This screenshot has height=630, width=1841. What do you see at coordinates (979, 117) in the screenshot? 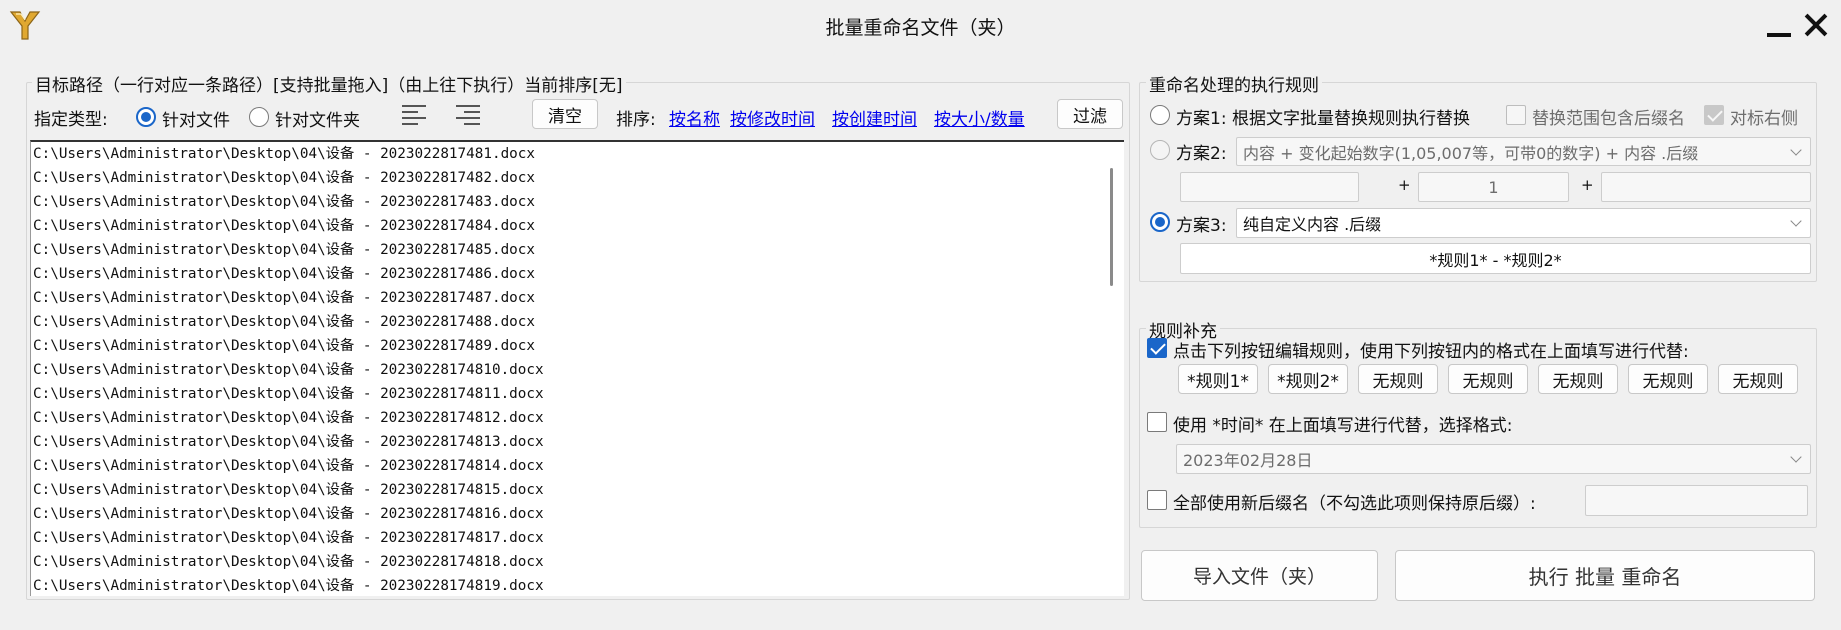
I see `sort-by-size-link: 按大小/数量` at bounding box center [979, 117].